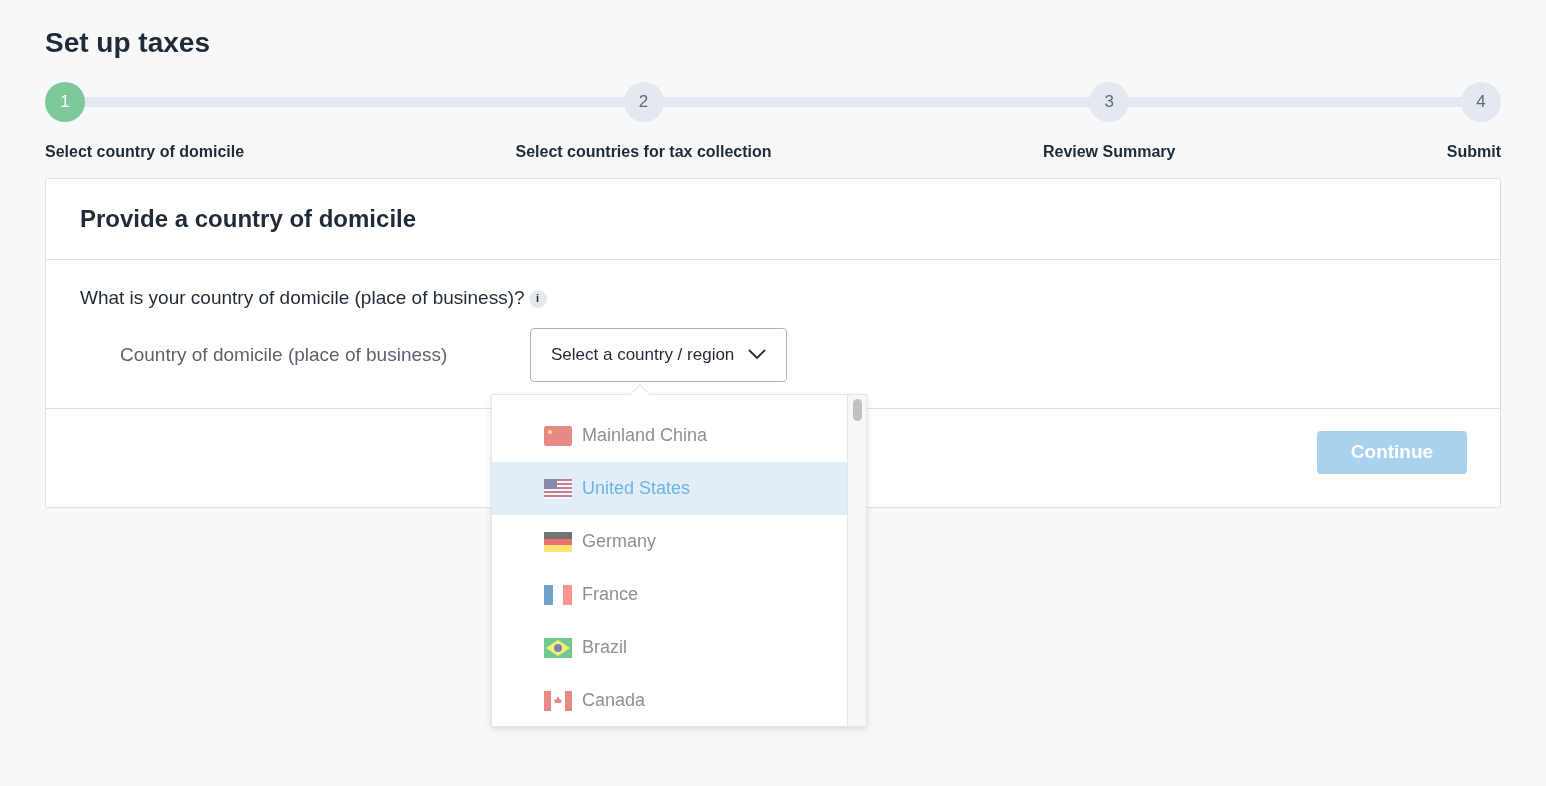 The width and height of the screenshot is (1546, 786). What do you see at coordinates (643, 151) in the screenshot?
I see `step-label: Select countries for tax collection` at bounding box center [643, 151].